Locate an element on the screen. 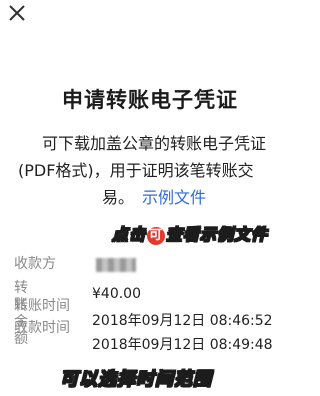 This screenshot has width=320, height=396. description-line-3: 易。 示例文件 is located at coordinates (154, 197).